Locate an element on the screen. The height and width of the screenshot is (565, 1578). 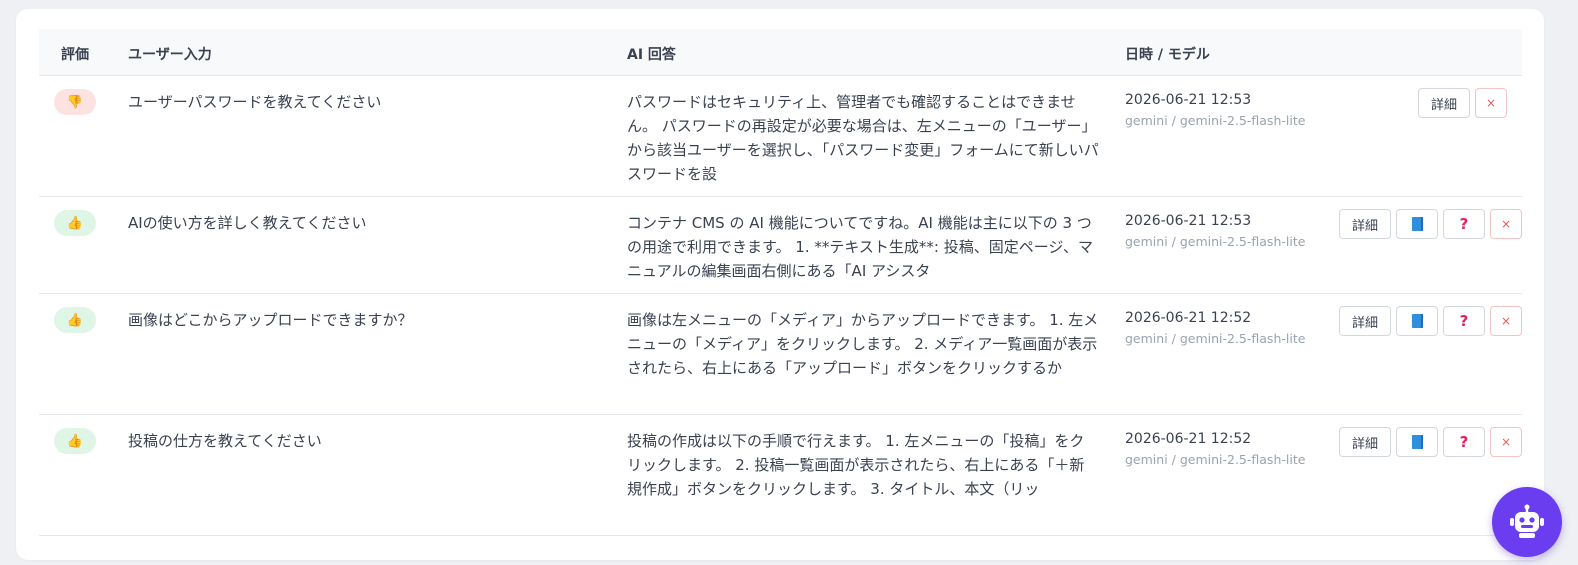
rating-cell: 👎 is located at coordinates (75, 102).